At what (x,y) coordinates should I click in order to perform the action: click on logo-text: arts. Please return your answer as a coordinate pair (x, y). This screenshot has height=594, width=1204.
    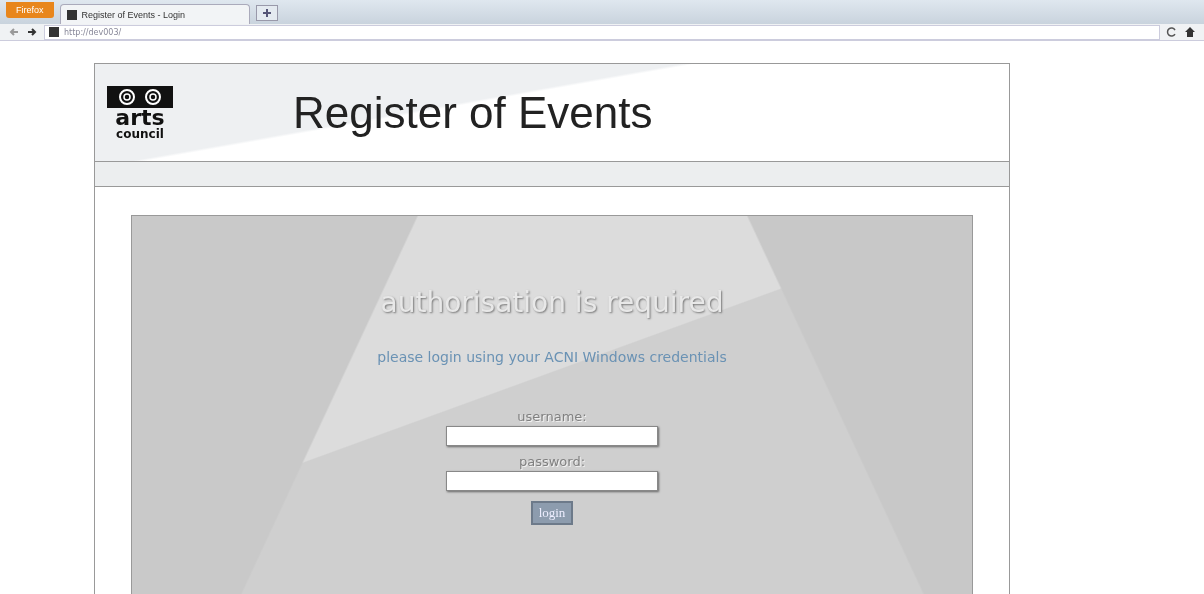
    Looking at the image, I should click on (140, 117).